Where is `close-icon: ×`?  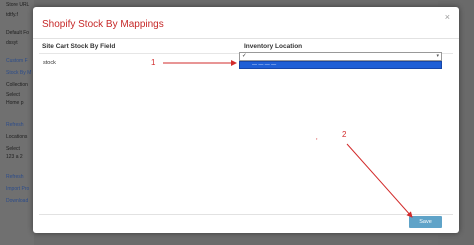
close-icon: × is located at coordinates (447, 17).